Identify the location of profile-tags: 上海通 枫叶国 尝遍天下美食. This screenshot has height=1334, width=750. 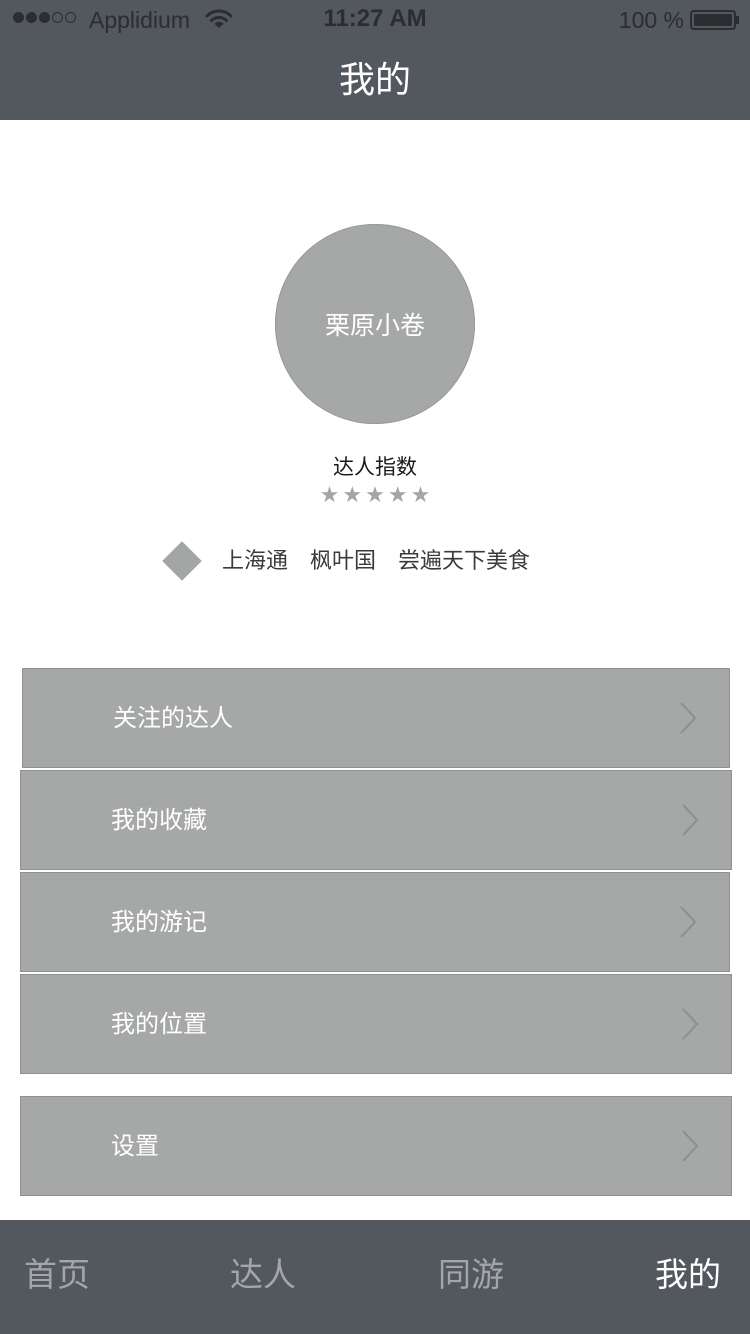
(376, 562).